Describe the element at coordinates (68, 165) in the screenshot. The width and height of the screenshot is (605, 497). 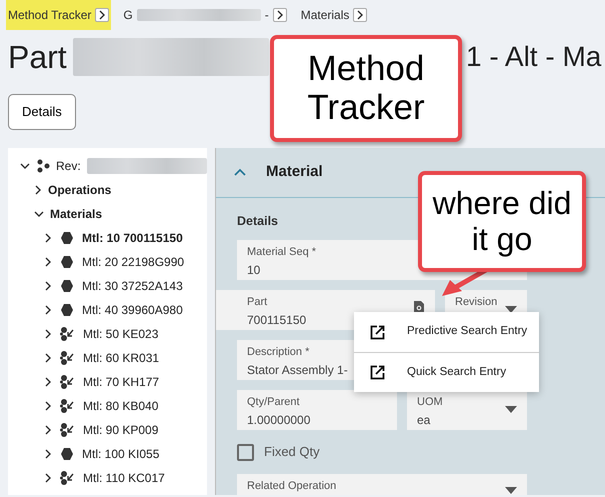
I see `tree-item-label: Rev:` at that location.